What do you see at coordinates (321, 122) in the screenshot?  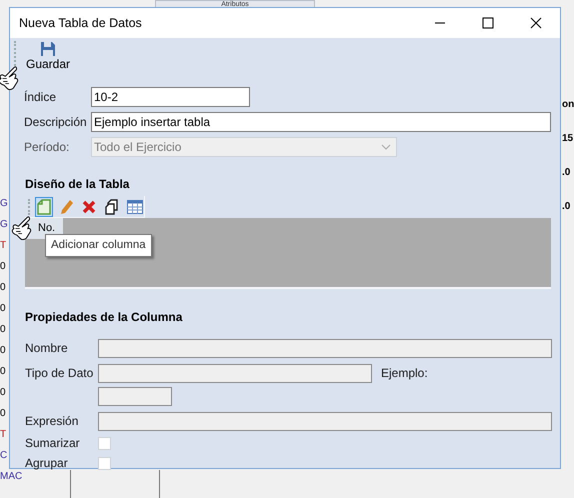 I see `text-field: Ejemplo insertar tabla` at bounding box center [321, 122].